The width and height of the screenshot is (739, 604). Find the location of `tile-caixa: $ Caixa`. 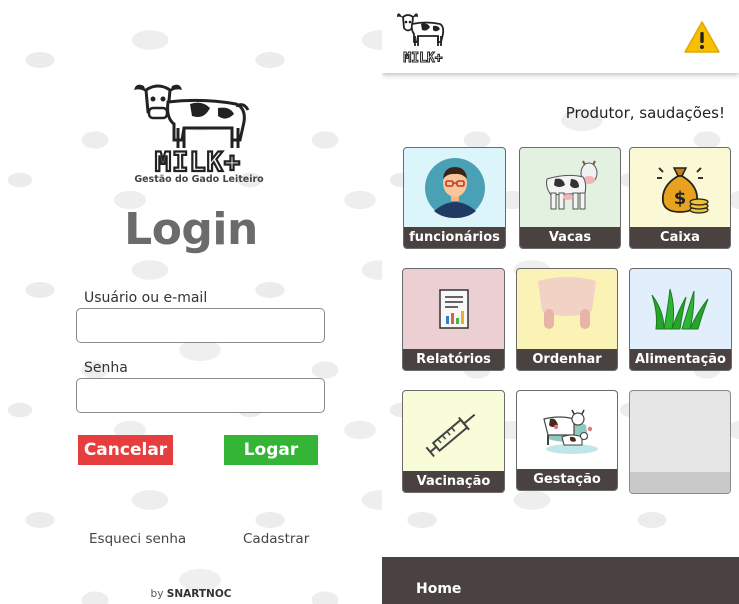

tile-caixa: $ Caixa is located at coordinates (680, 198).